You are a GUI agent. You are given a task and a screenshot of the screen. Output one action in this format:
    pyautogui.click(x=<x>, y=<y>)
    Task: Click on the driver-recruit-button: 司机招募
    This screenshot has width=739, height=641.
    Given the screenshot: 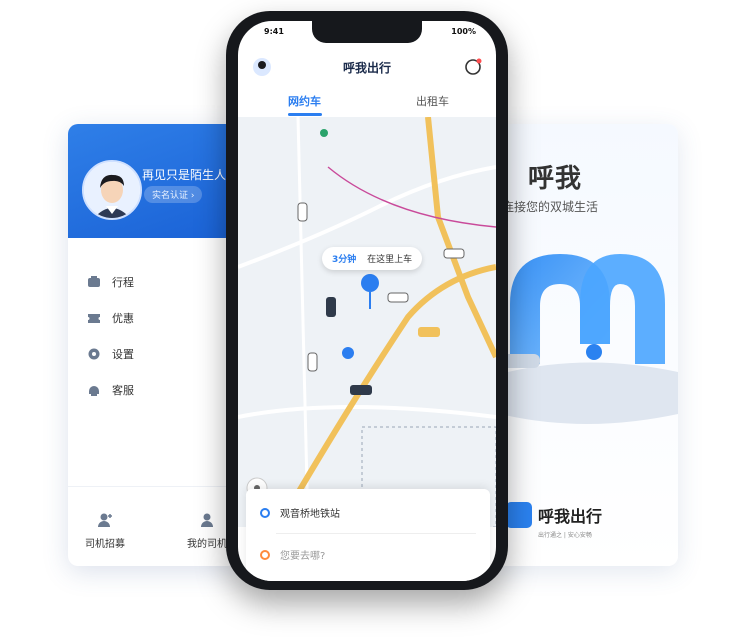 What is the action you would take?
    pyautogui.click(x=105, y=530)
    